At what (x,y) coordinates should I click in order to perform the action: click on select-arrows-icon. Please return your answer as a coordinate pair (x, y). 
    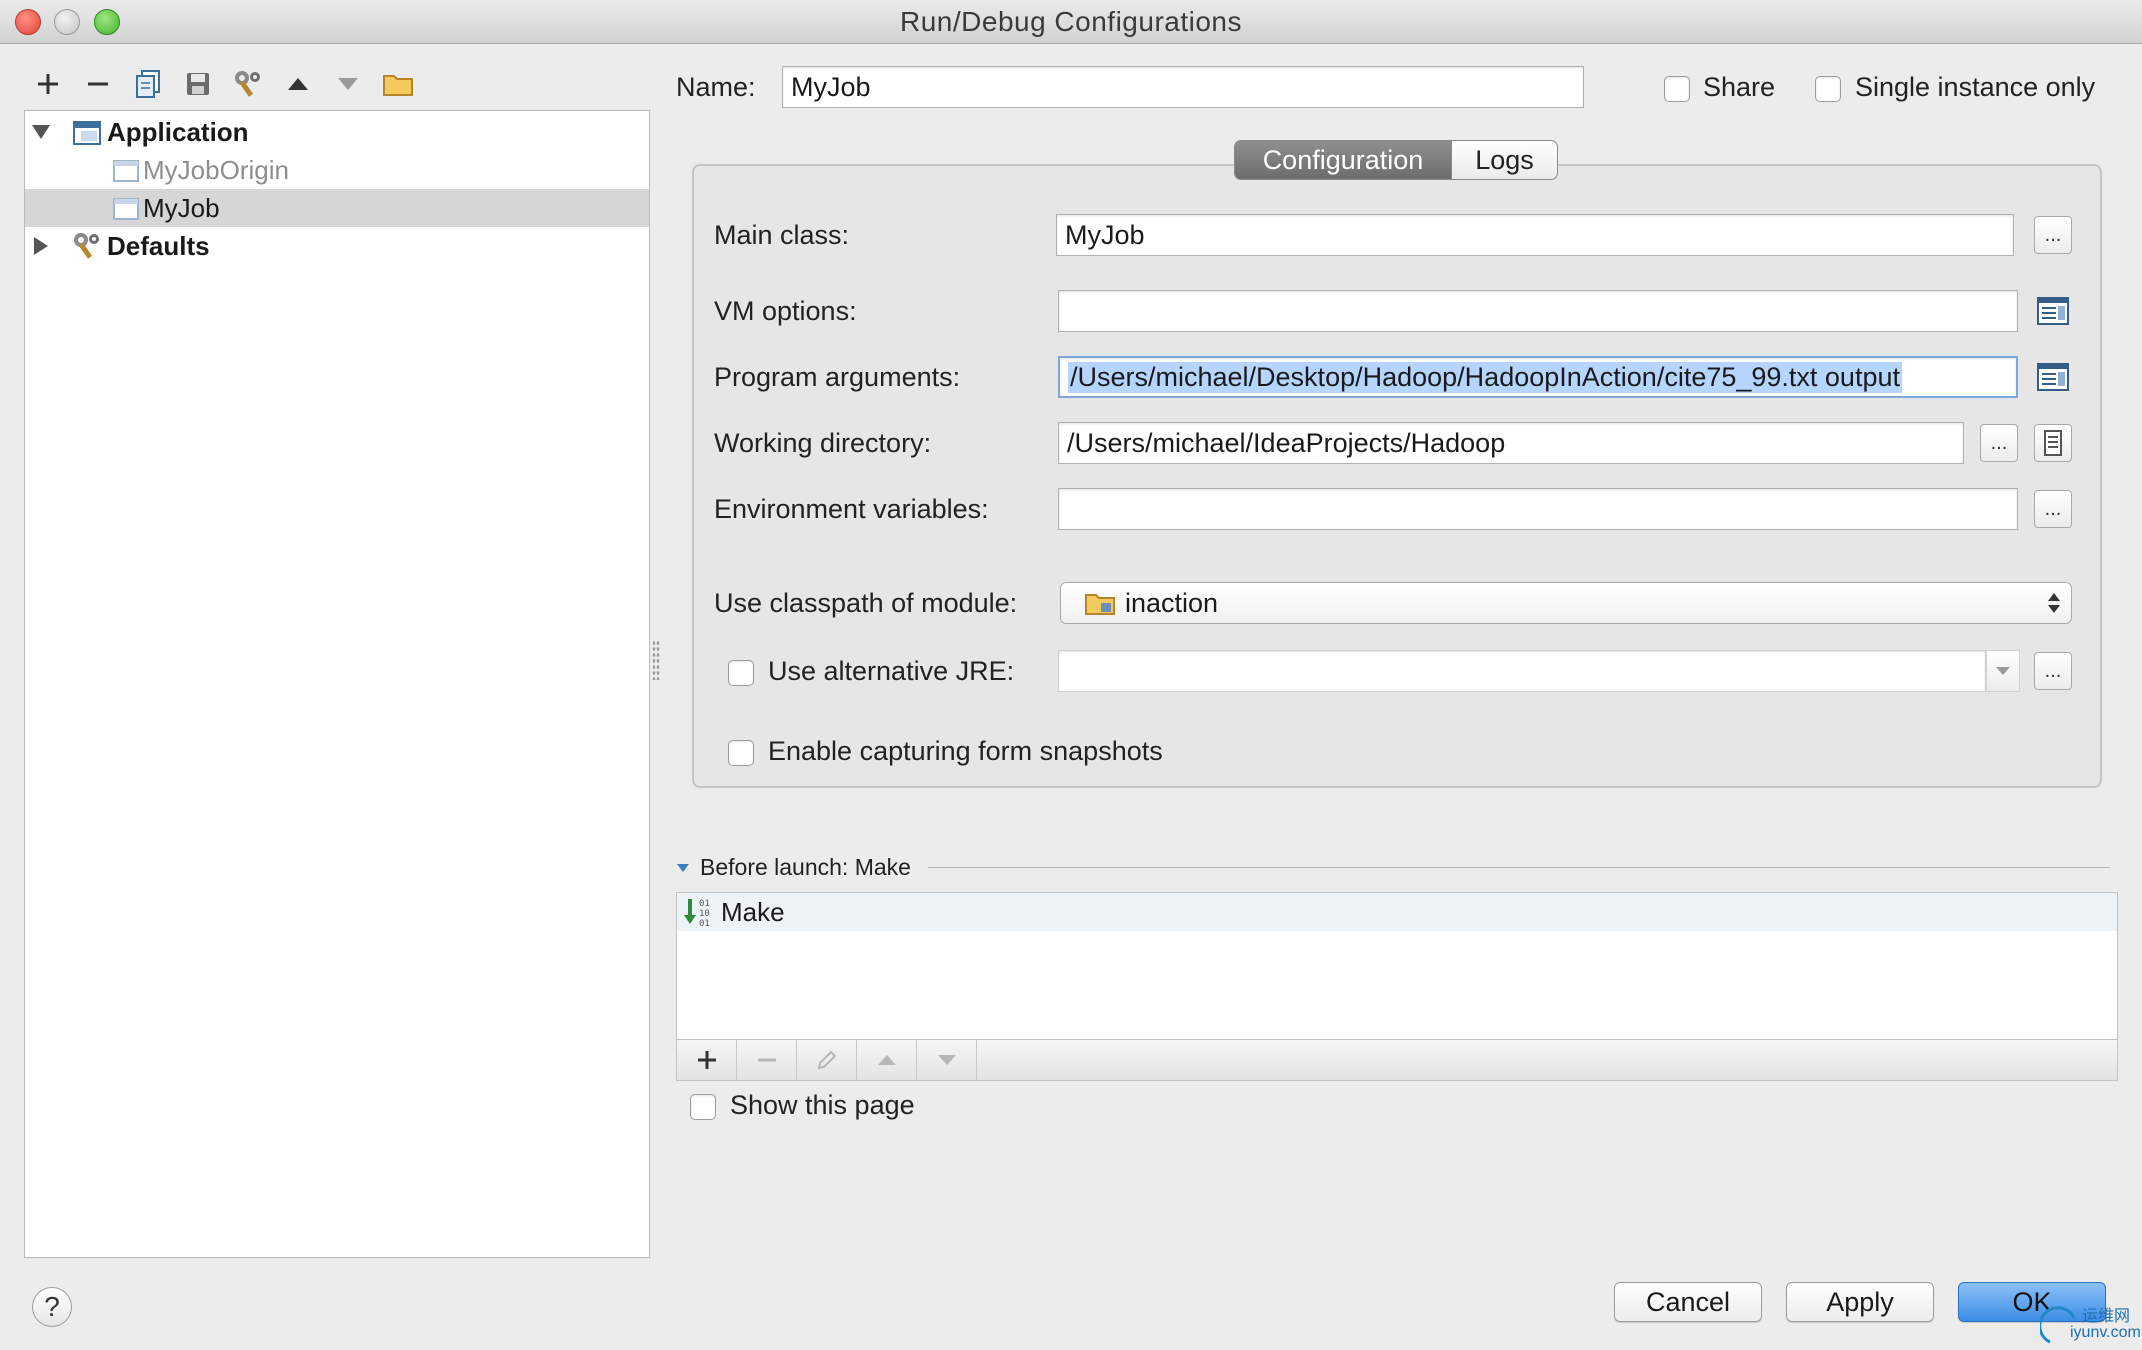
    Looking at the image, I should click on (2054, 603).